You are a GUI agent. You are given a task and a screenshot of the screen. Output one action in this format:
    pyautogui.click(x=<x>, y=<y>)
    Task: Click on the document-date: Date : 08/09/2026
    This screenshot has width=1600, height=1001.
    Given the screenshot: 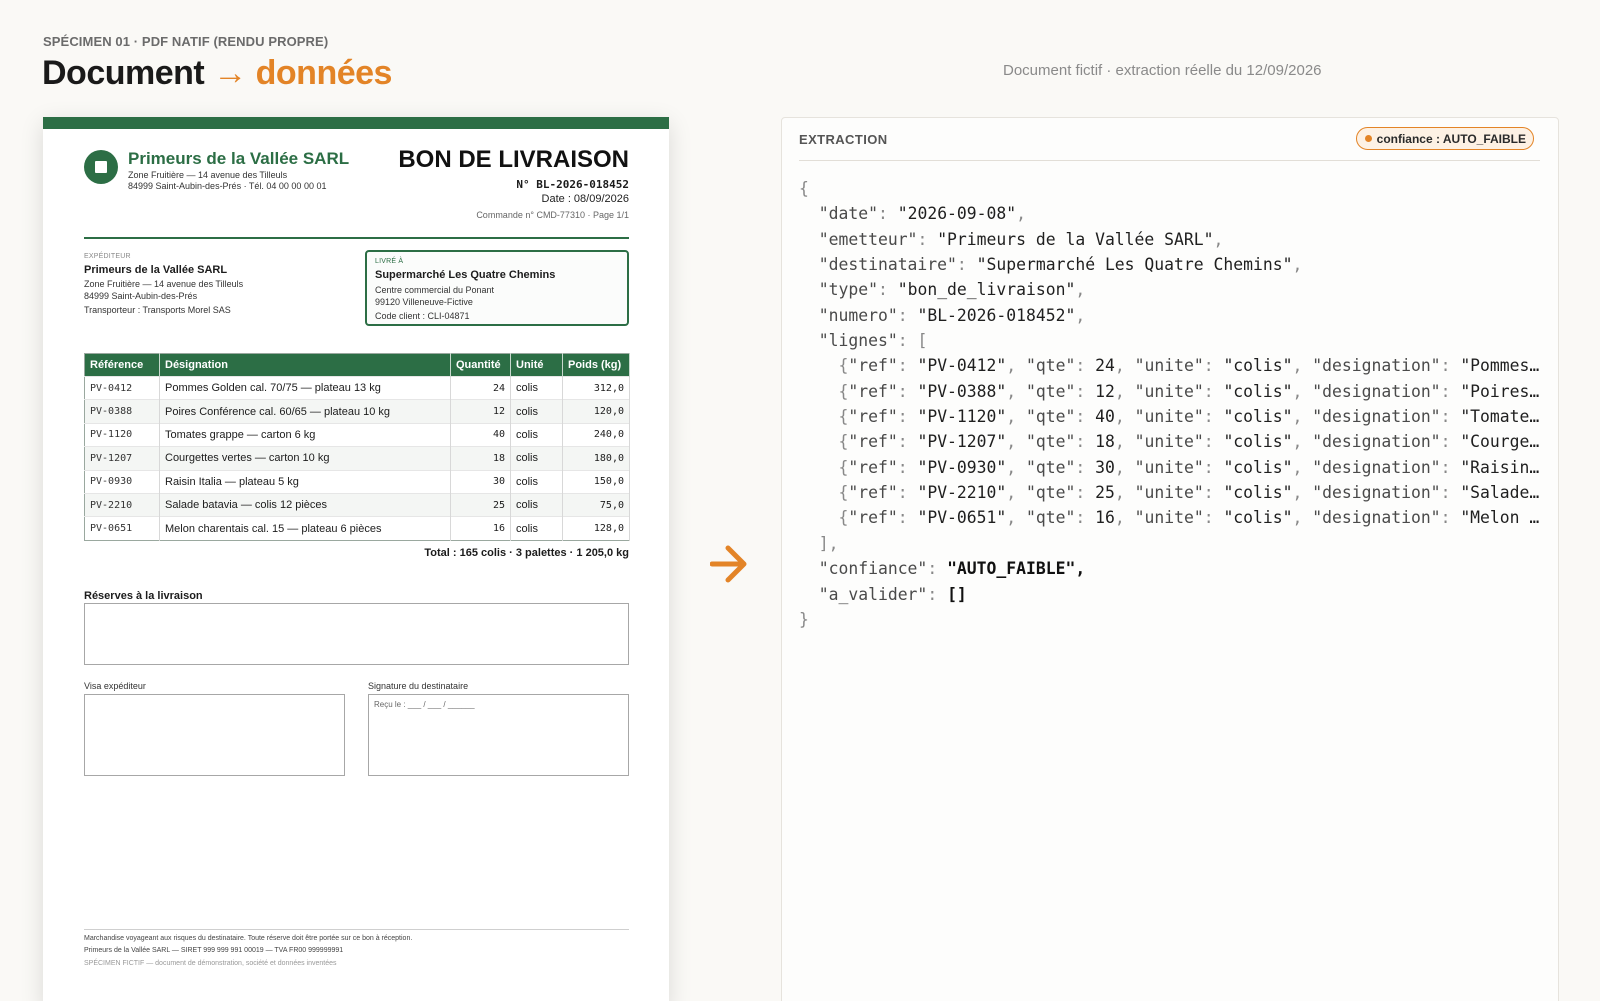 What is the action you would take?
    pyautogui.click(x=585, y=199)
    